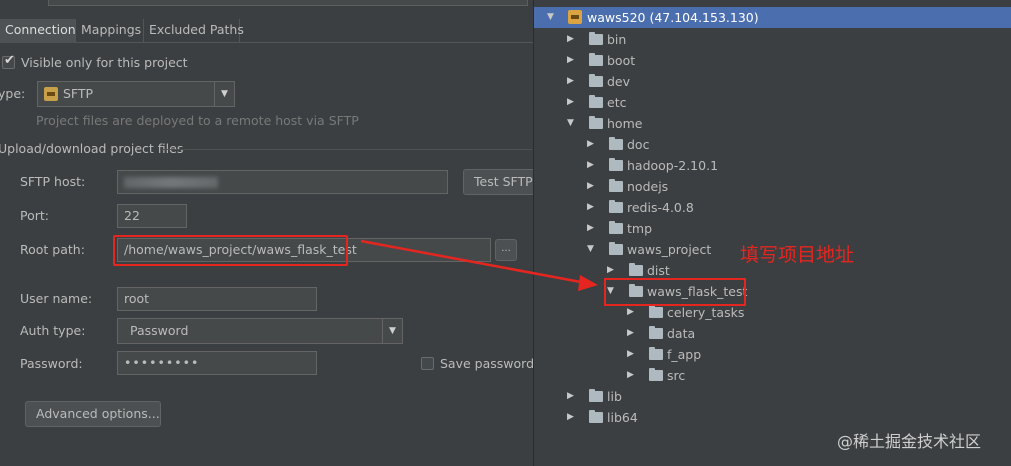  What do you see at coordinates (909, 441) in the screenshot?
I see `watermark: @稀土掘金技术社区` at bounding box center [909, 441].